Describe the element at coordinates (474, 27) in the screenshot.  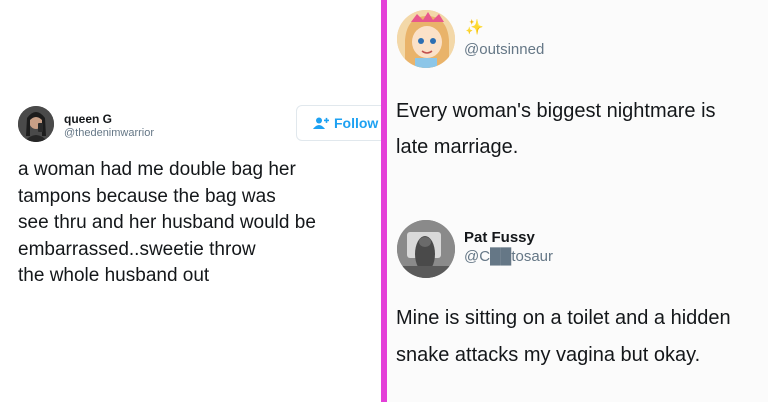
I see `sparkle-icon: ✨` at that location.